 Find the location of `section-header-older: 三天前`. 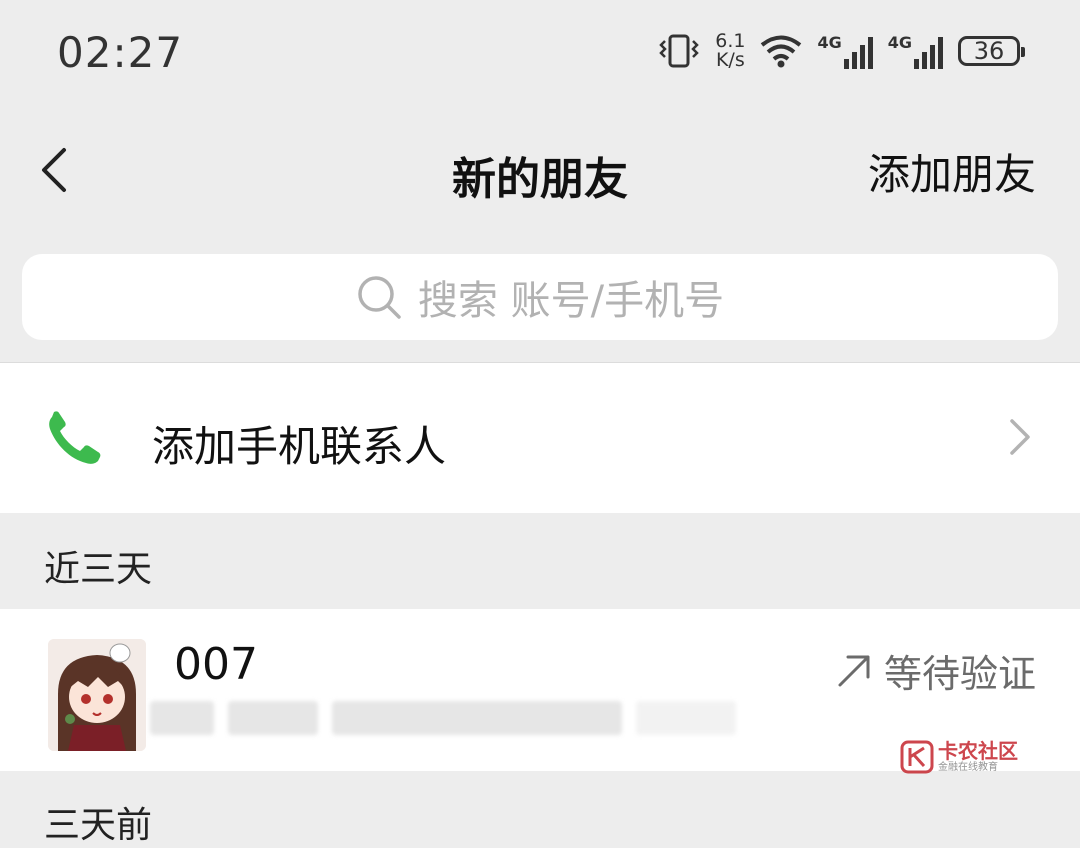

section-header-older: 三天前 is located at coordinates (98, 825).